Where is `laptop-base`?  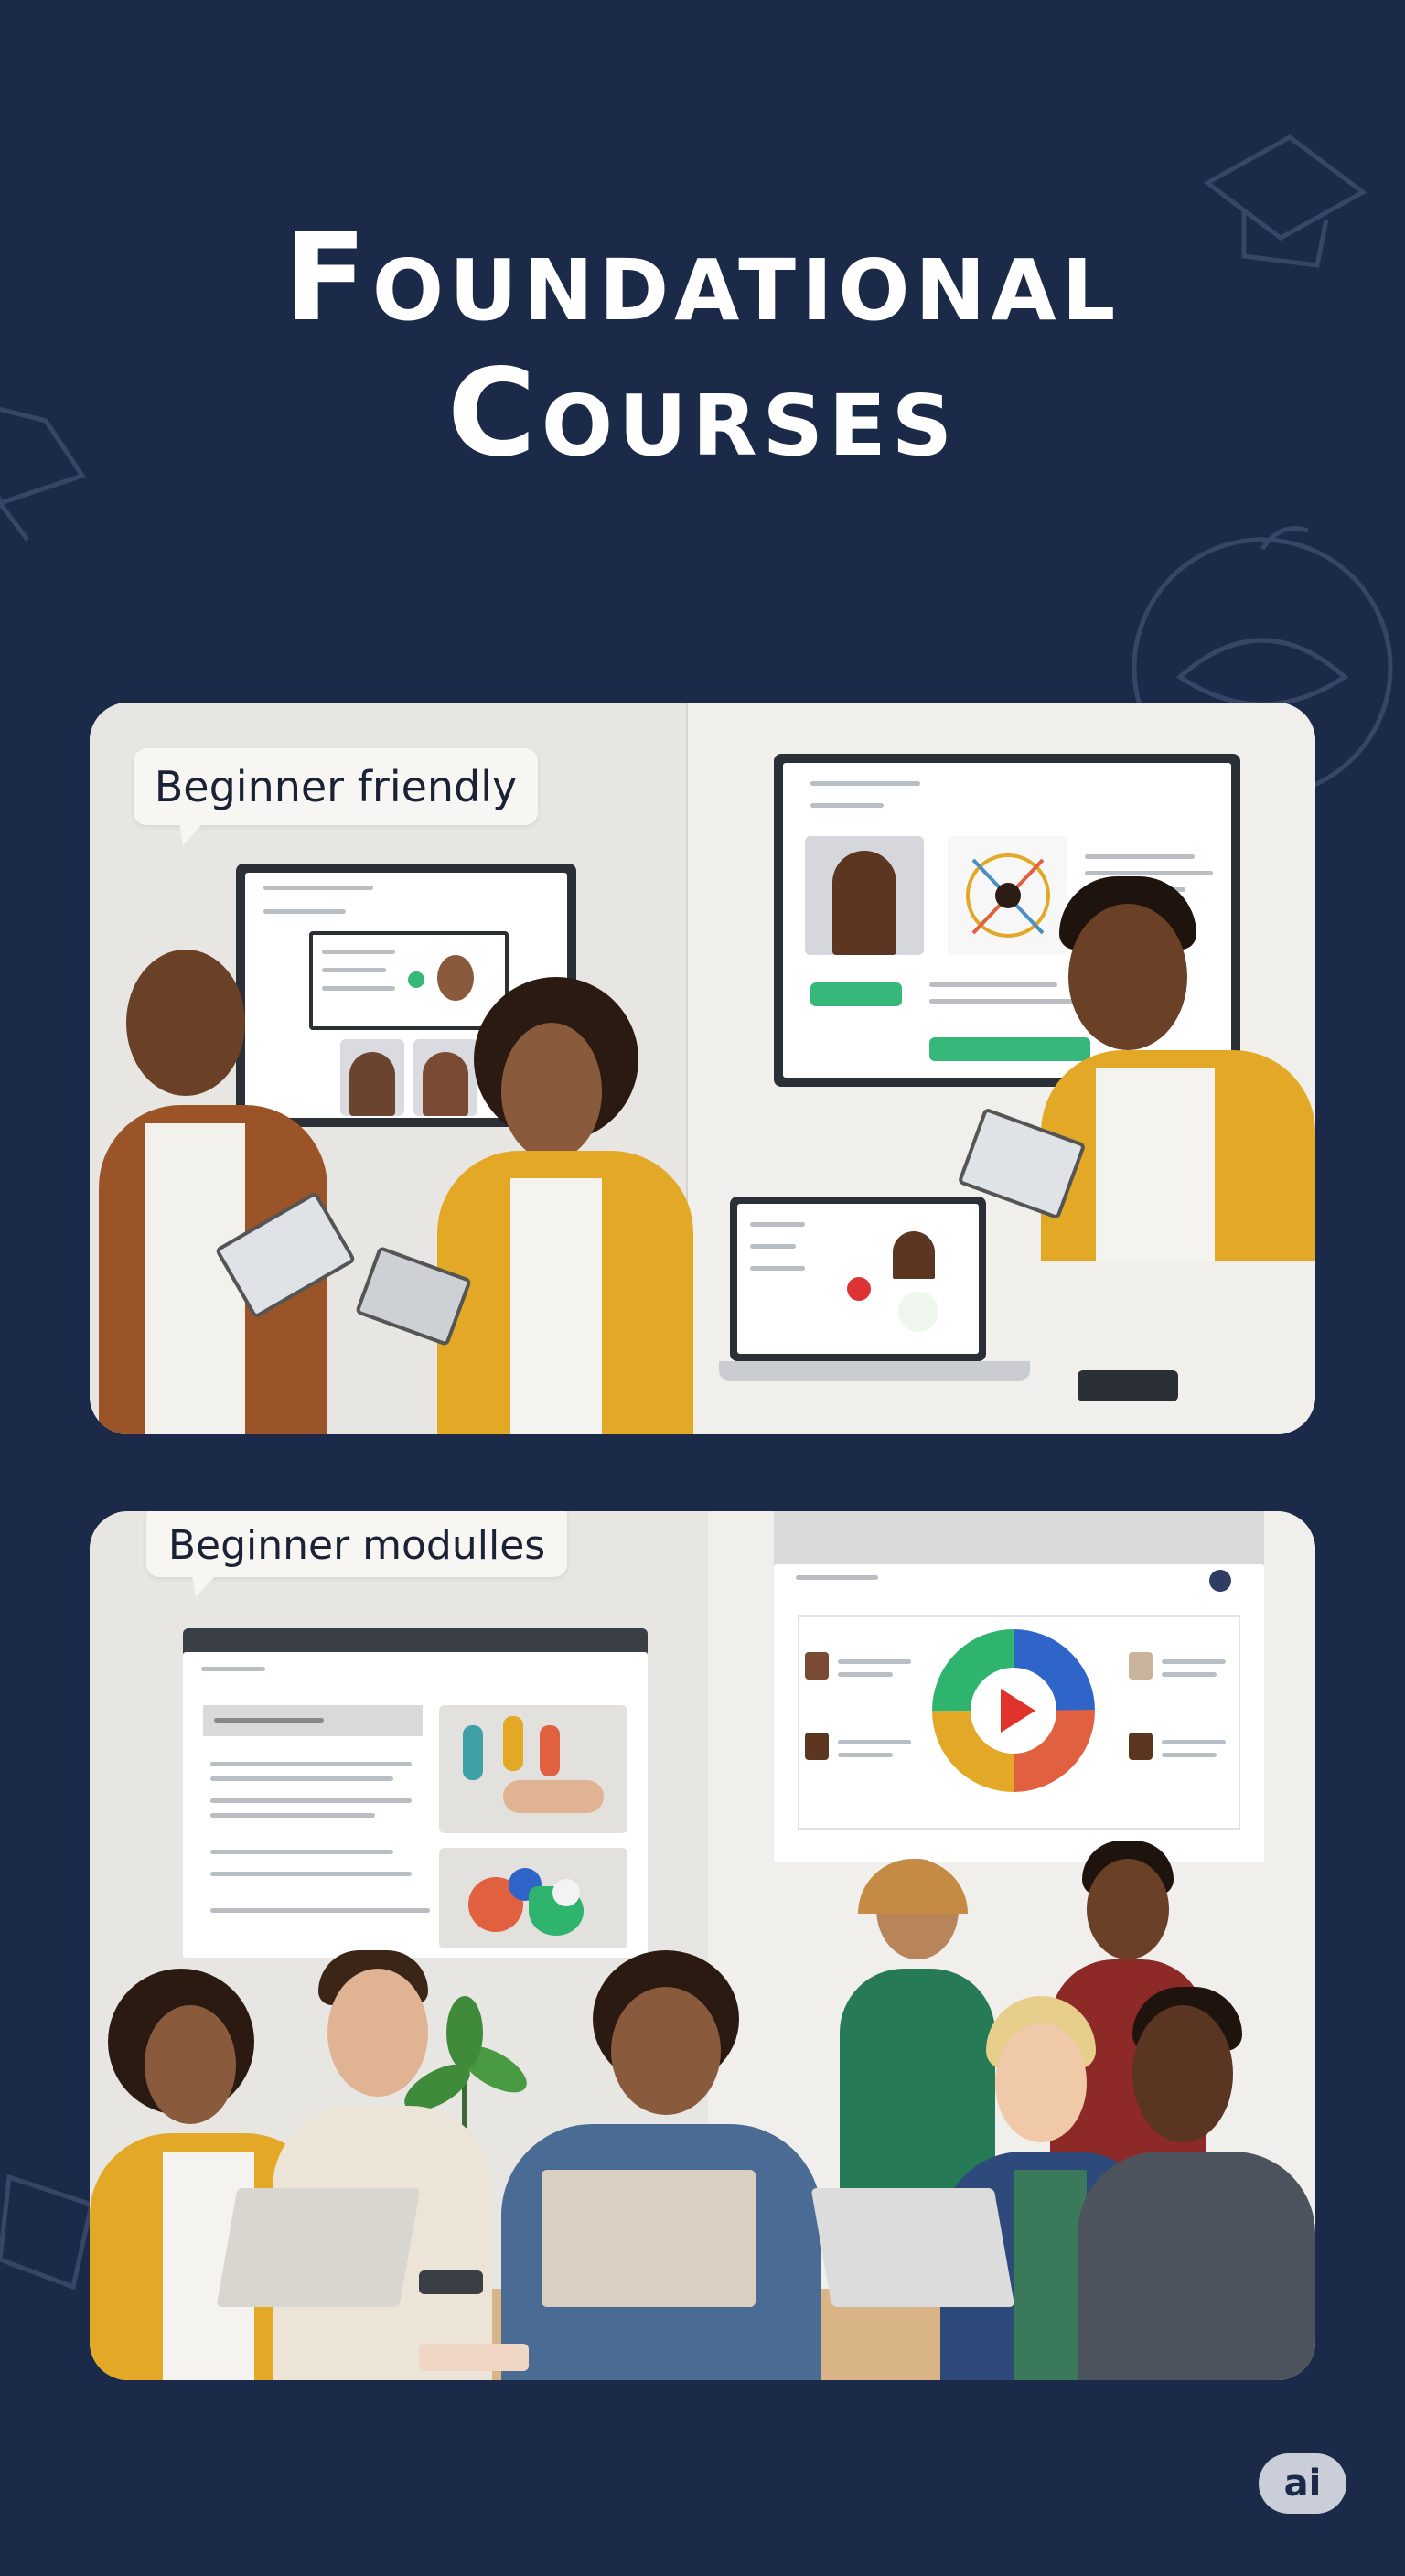 laptop-base is located at coordinates (874, 1371).